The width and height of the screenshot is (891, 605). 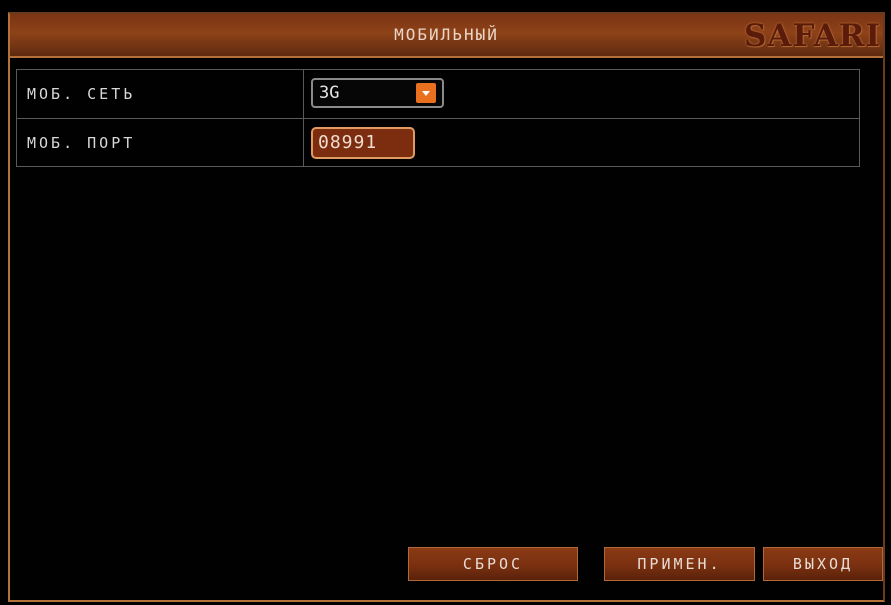 What do you see at coordinates (377, 93) in the screenshot?
I see `network-select: 3G` at bounding box center [377, 93].